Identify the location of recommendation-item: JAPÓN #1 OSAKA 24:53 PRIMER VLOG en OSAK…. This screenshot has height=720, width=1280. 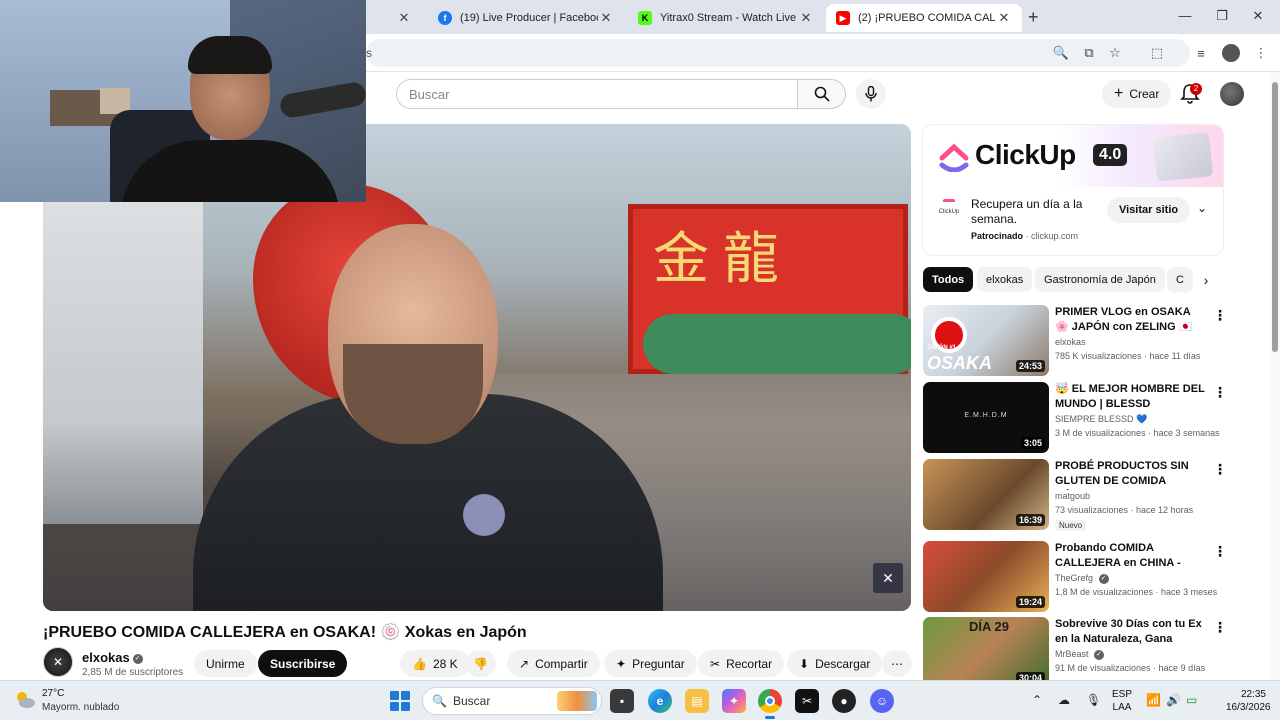
(1075, 341).